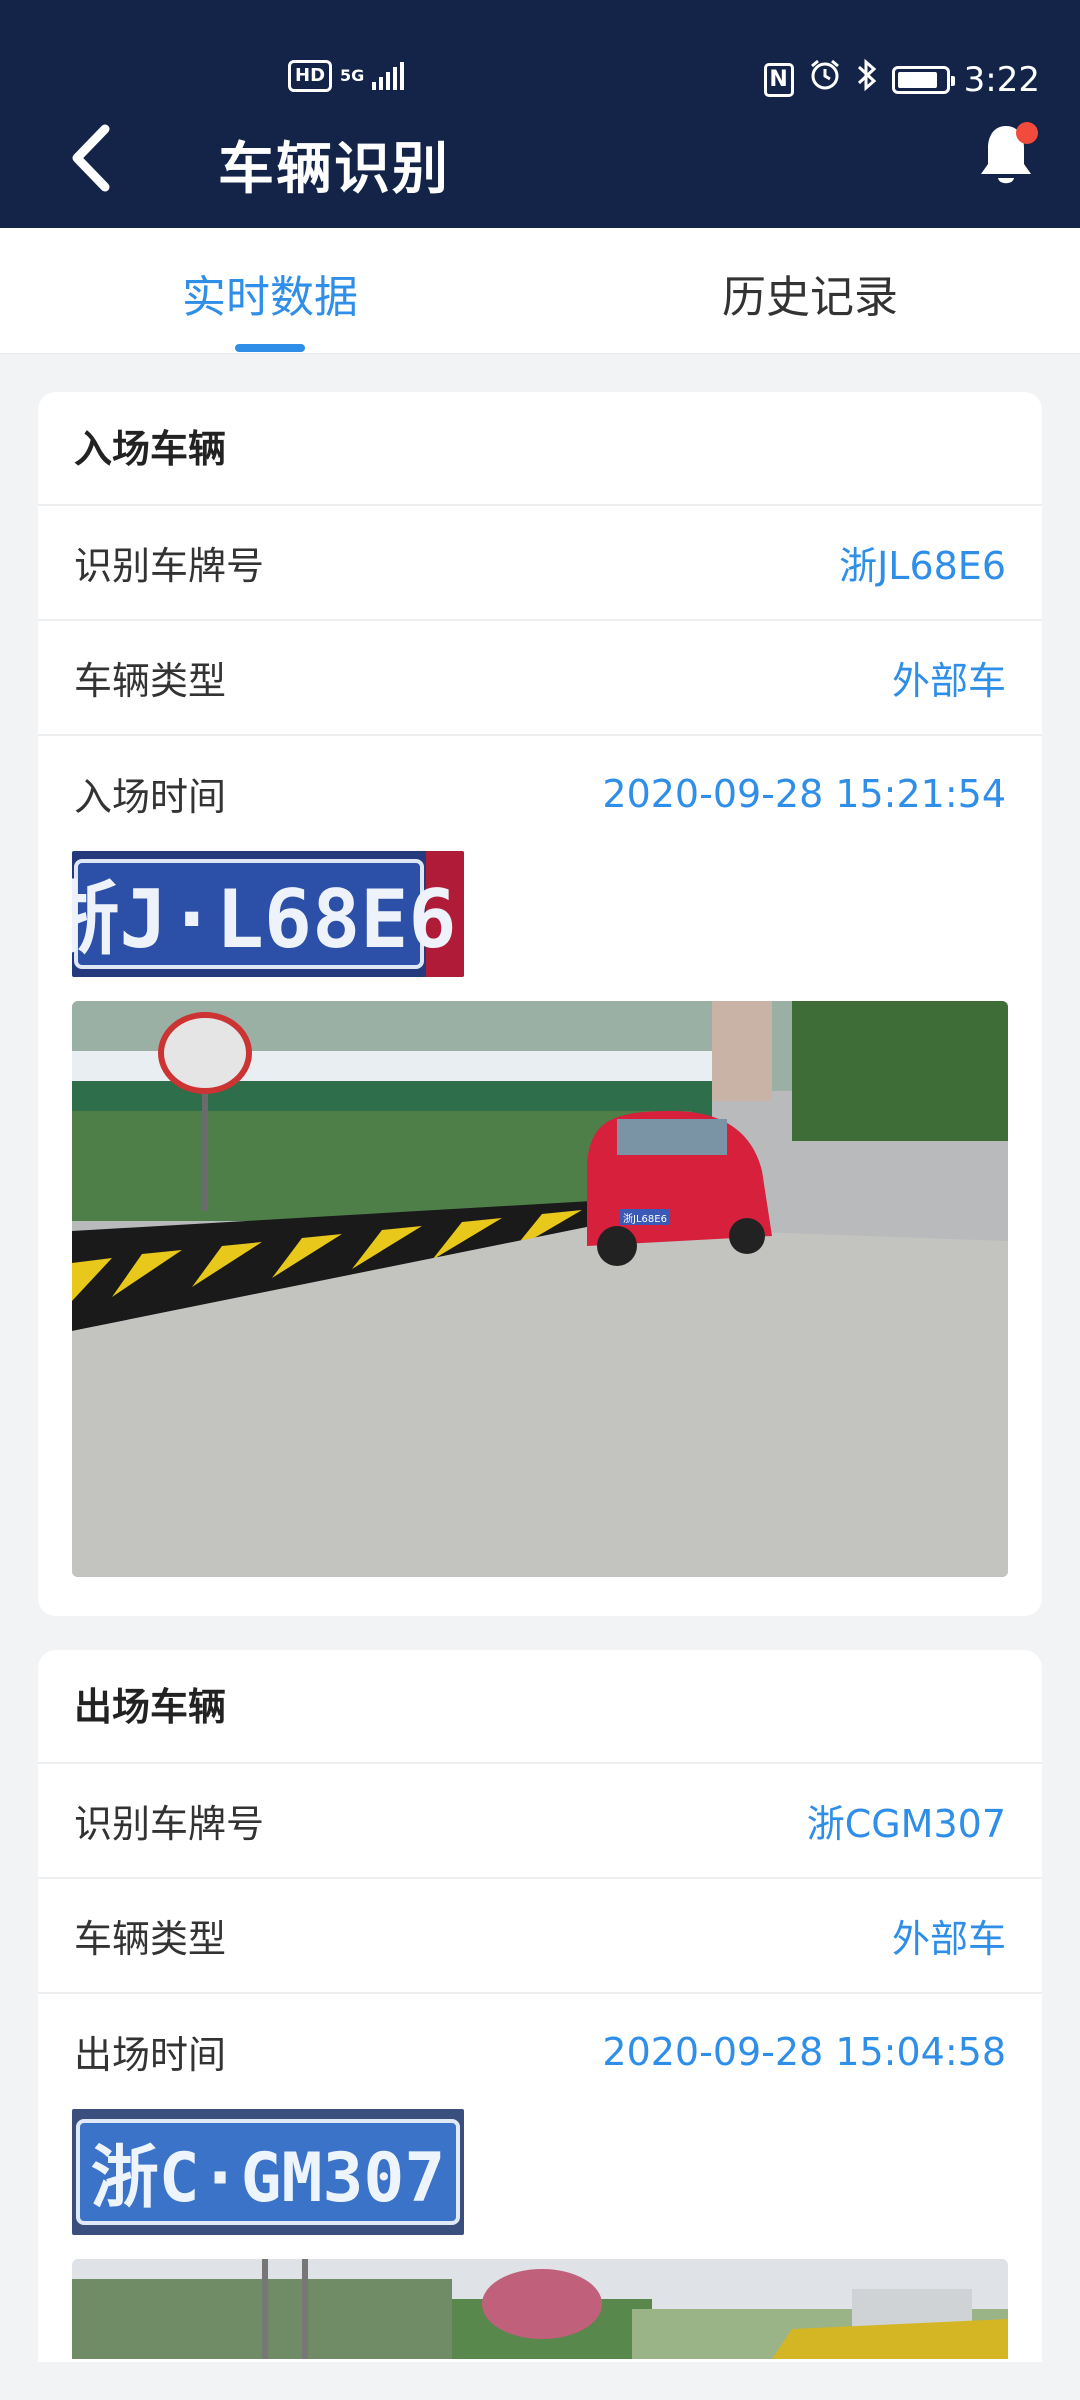 This screenshot has height=2400, width=1080. I want to click on entry-time-row: 入场时间 2020-09-28 15:21:54, so click(540, 793).